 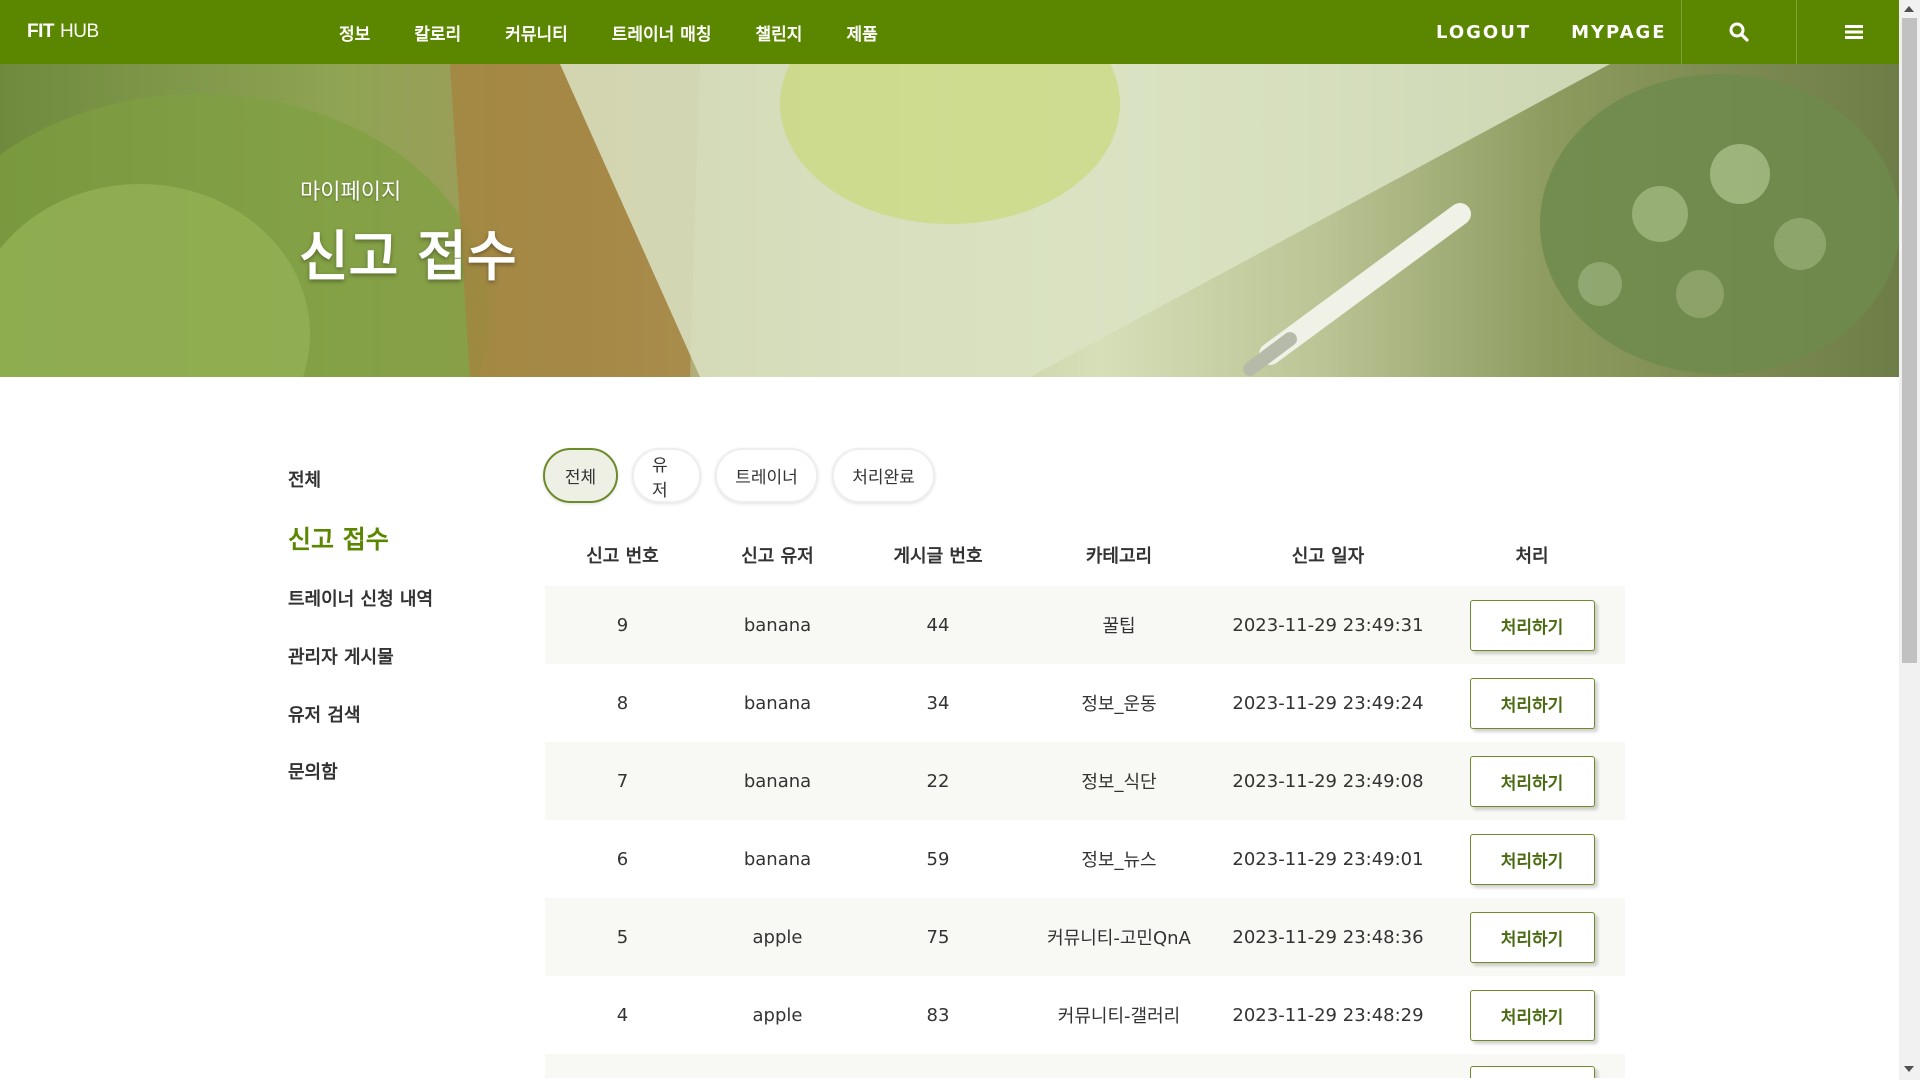 What do you see at coordinates (938, 703) in the screenshot?
I see `post-no: 34` at bounding box center [938, 703].